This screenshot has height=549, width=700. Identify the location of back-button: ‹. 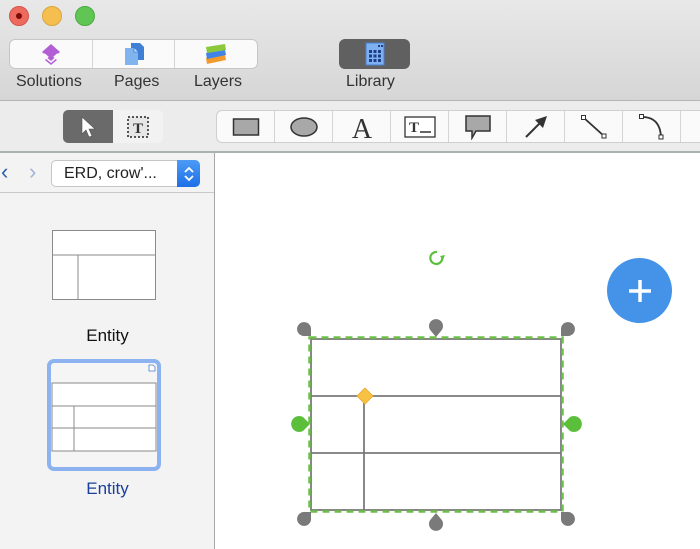
(4, 172).